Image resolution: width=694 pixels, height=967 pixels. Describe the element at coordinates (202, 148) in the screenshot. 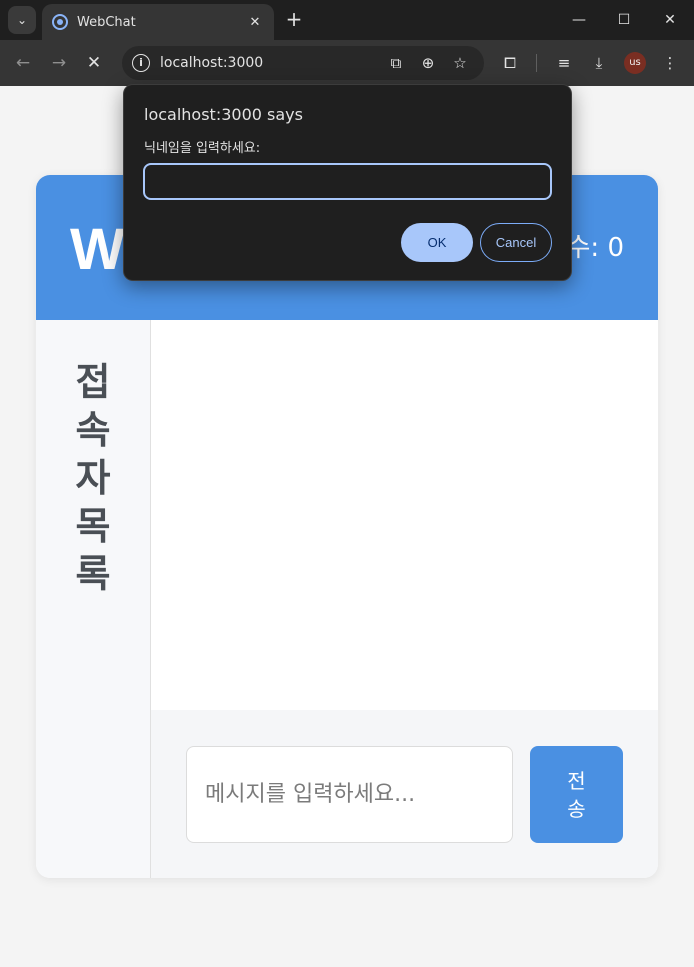

I see `dialog-message: 닉네임을 입력하세요:` at that location.